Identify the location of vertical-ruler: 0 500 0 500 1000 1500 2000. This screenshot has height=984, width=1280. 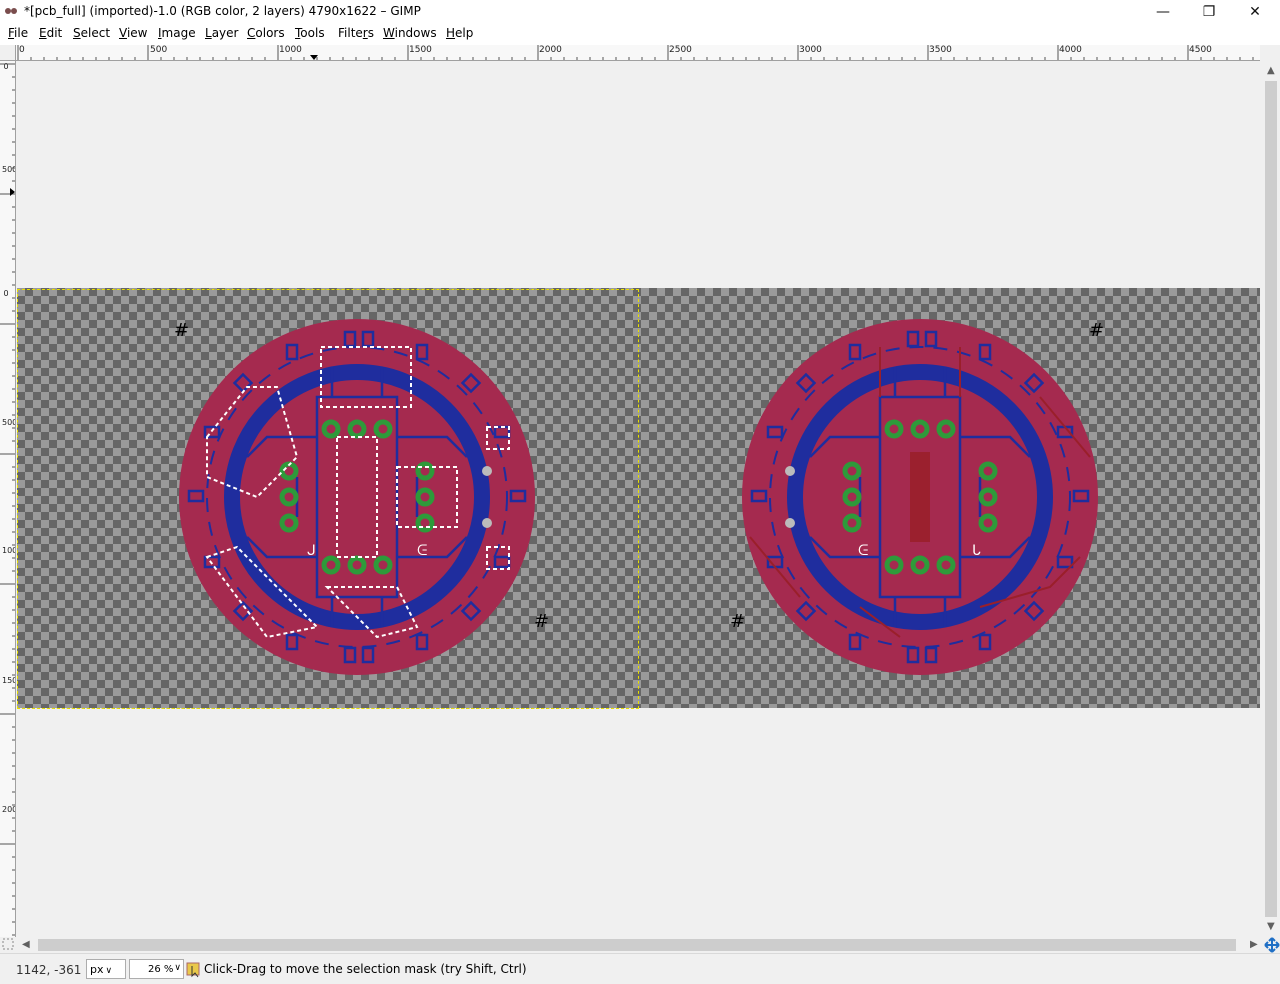
(8, 499).